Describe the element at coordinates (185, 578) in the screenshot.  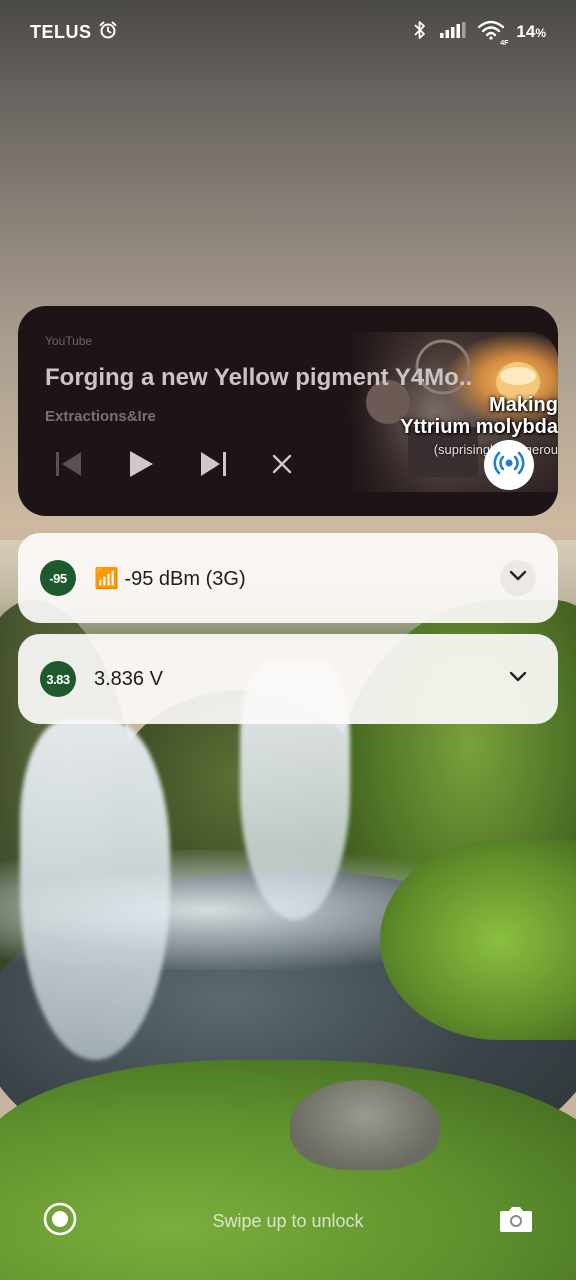
I see `signal-value: -95 dBm (3G)` at that location.